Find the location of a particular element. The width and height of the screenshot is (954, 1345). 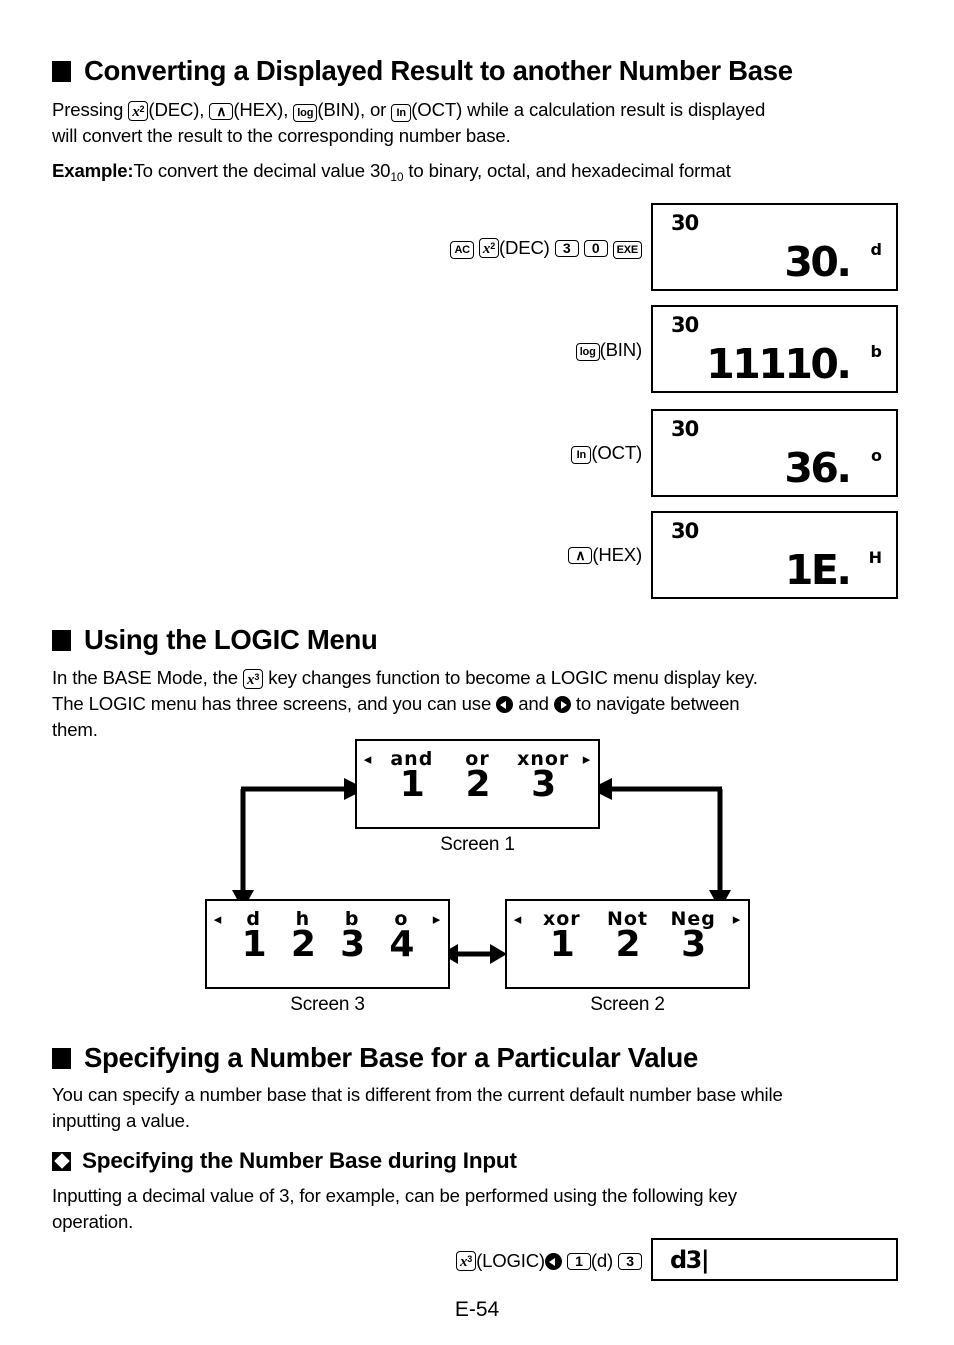

lcd-result: 36. is located at coordinates (818, 468).